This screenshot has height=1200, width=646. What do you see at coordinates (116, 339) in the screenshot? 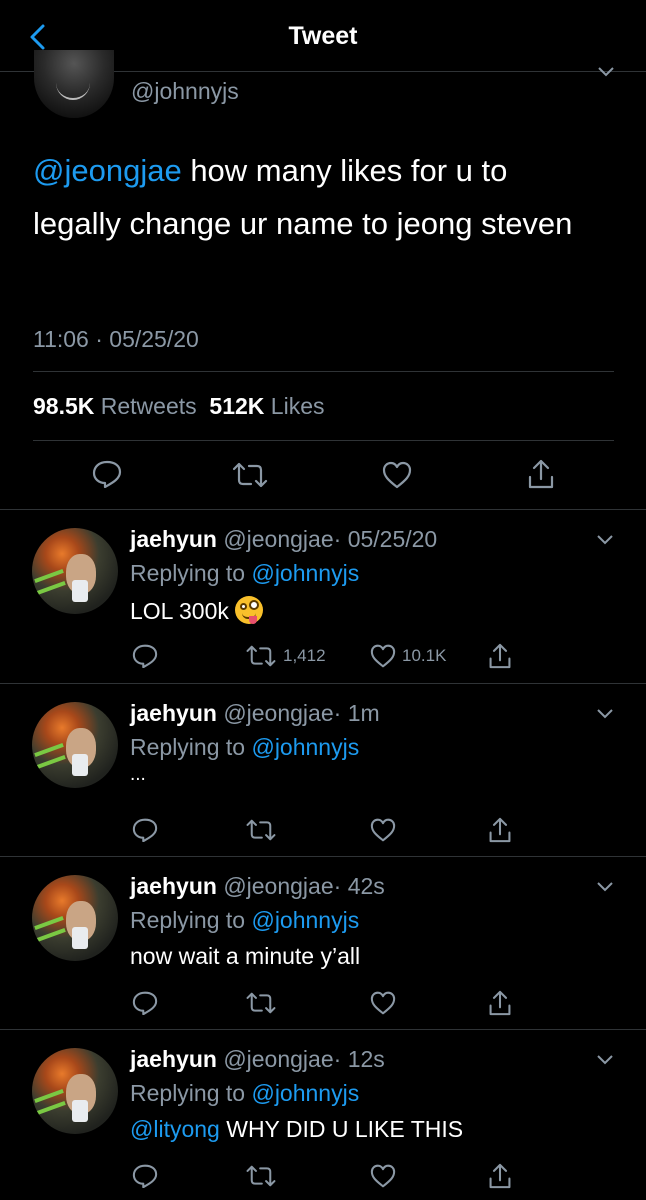
I see `tweet-timestamp: 11:06 · 05/25/20` at bounding box center [116, 339].